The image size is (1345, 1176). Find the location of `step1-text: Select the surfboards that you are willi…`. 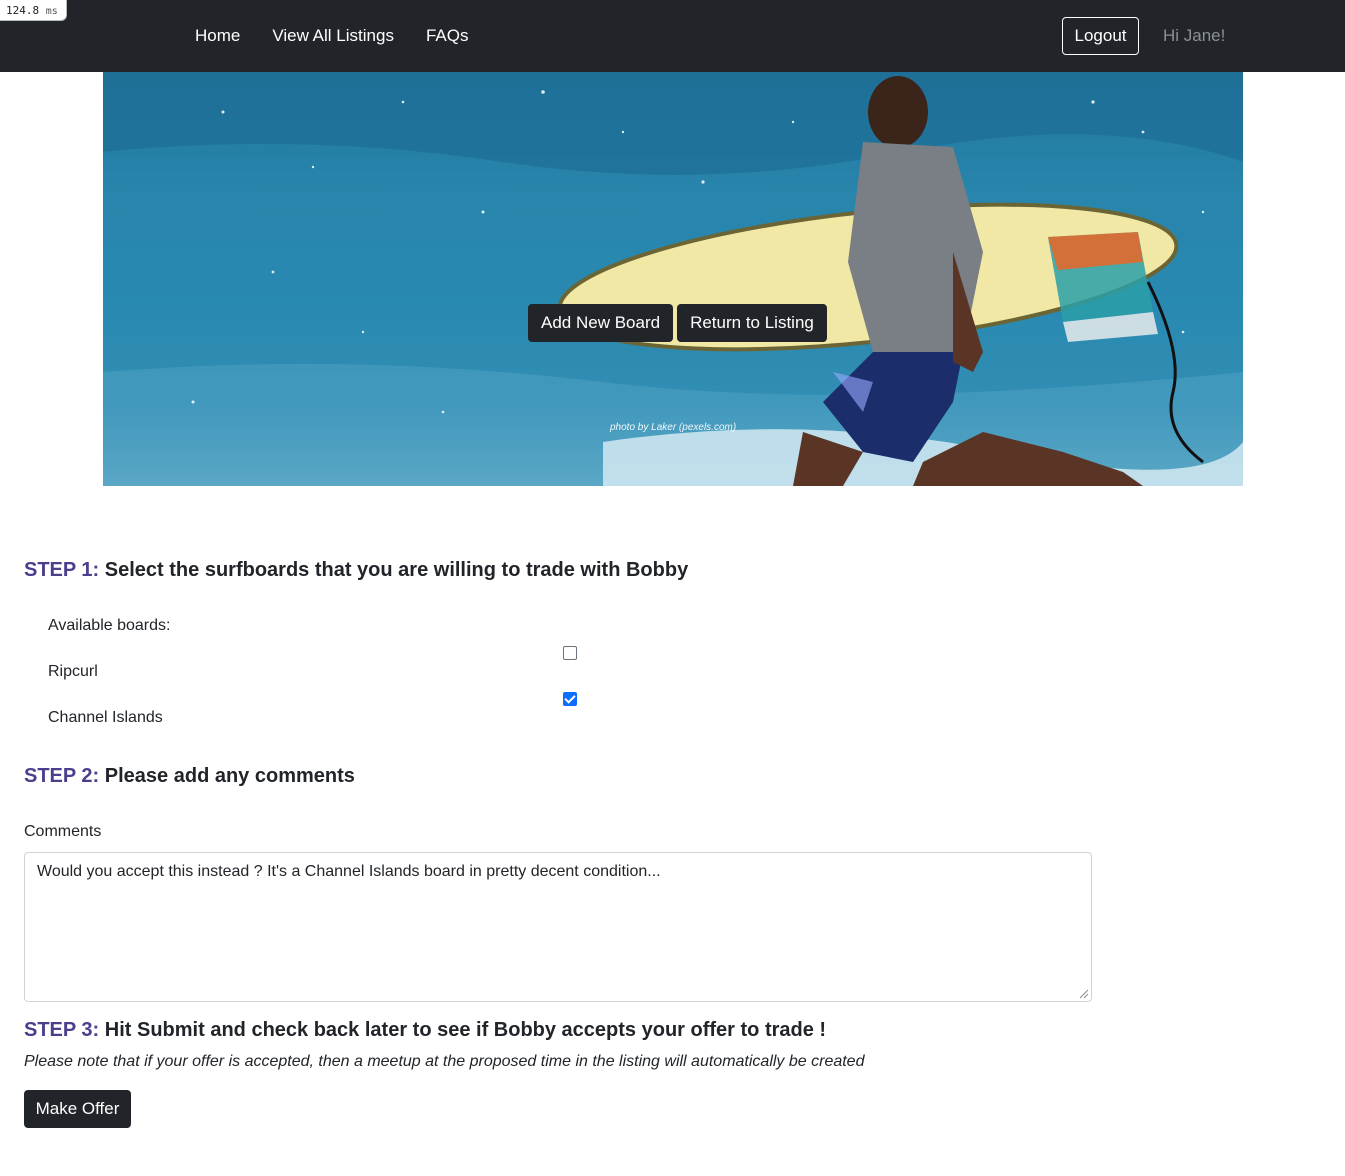

step1-text: Select the surfboards that you are willi… is located at coordinates (396, 570).